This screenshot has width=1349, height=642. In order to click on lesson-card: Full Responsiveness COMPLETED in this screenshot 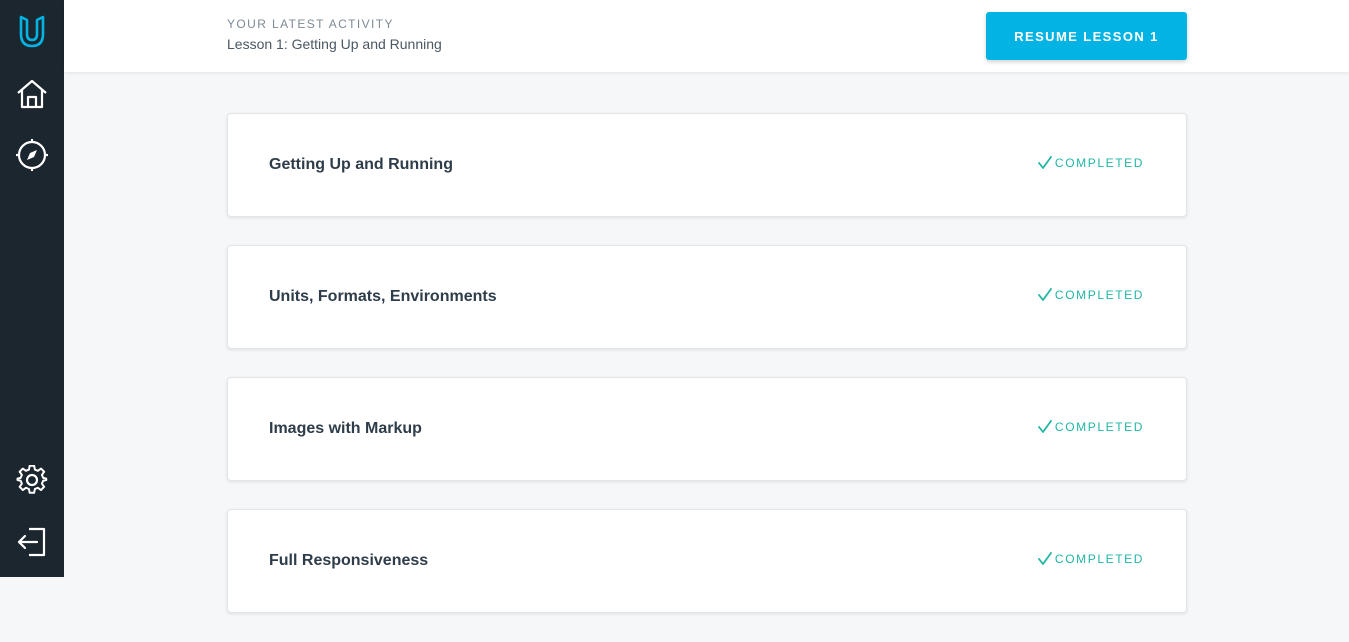, I will do `click(707, 561)`.